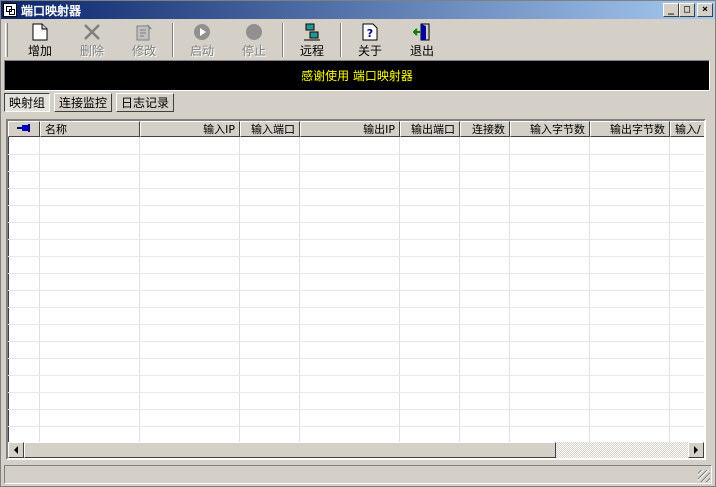 Image resolution: width=716 pixels, height=487 pixels. I want to click on play-icon, so click(202, 32).